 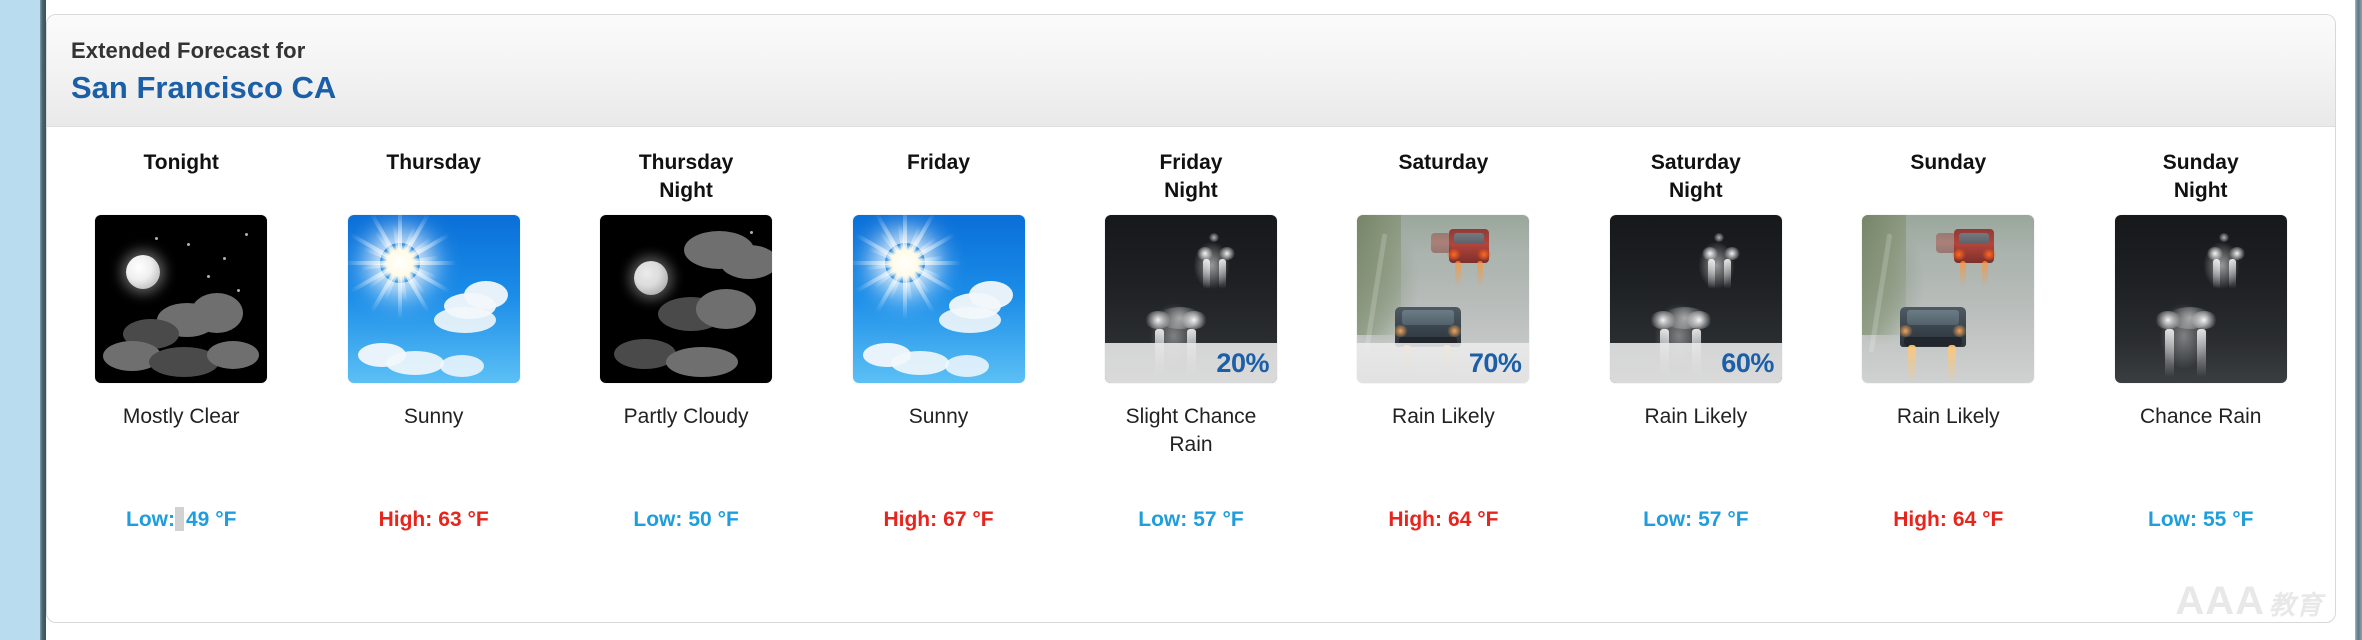 I want to click on forecast-temperature: High: 64 °F, so click(x=1948, y=519).